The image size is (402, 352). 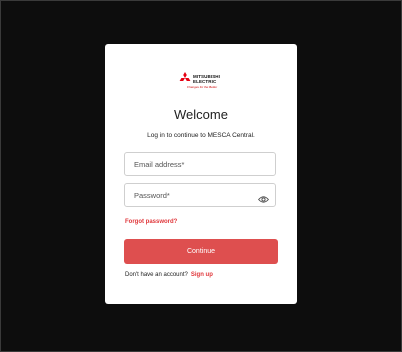 What do you see at coordinates (201, 135) in the screenshot?
I see `page-subtitle: Log in to continue to MESCA Central.` at bounding box center [201, 135].